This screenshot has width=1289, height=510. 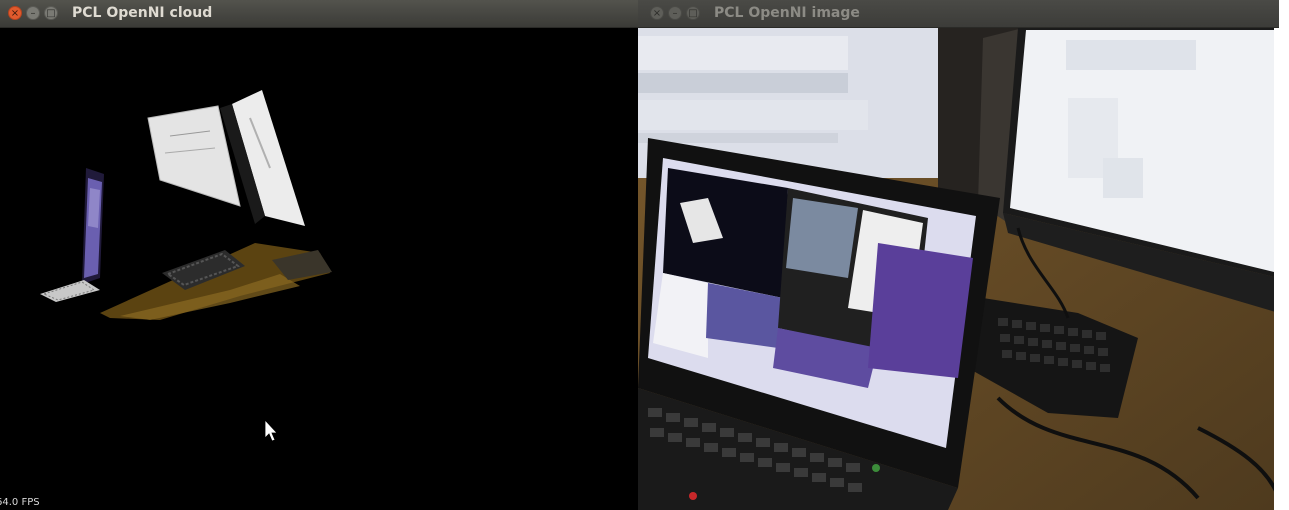 What do you see at coordinates (319, 14) in the screenshot?
I see `cloud-window-titlebar: × – □ PCL OpenNI cloud` at bounding box center [319, 14].